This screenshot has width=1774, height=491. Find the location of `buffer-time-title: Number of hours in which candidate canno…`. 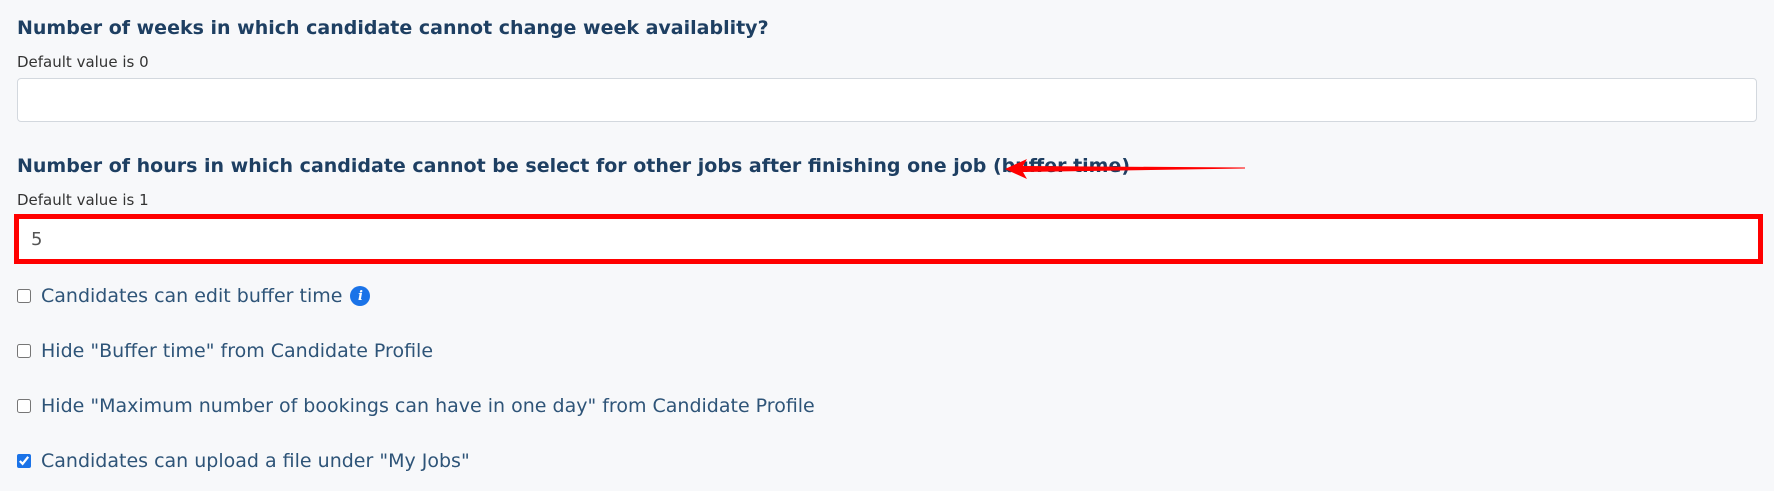

buffer-time-title: Number of hours in which candidate canno… is located at coordinates (574, 166).